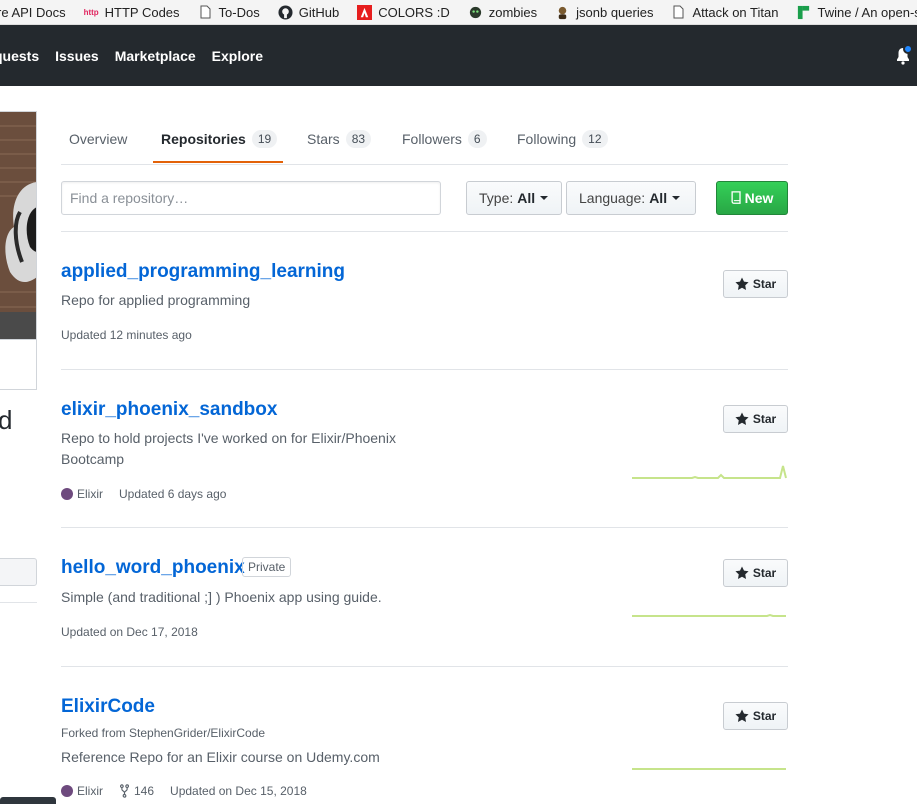  What do you see at coordinates (239, 12) in the screenshot?
I see `bookmark-label: To-Dos` at bounding box center [239, 12].